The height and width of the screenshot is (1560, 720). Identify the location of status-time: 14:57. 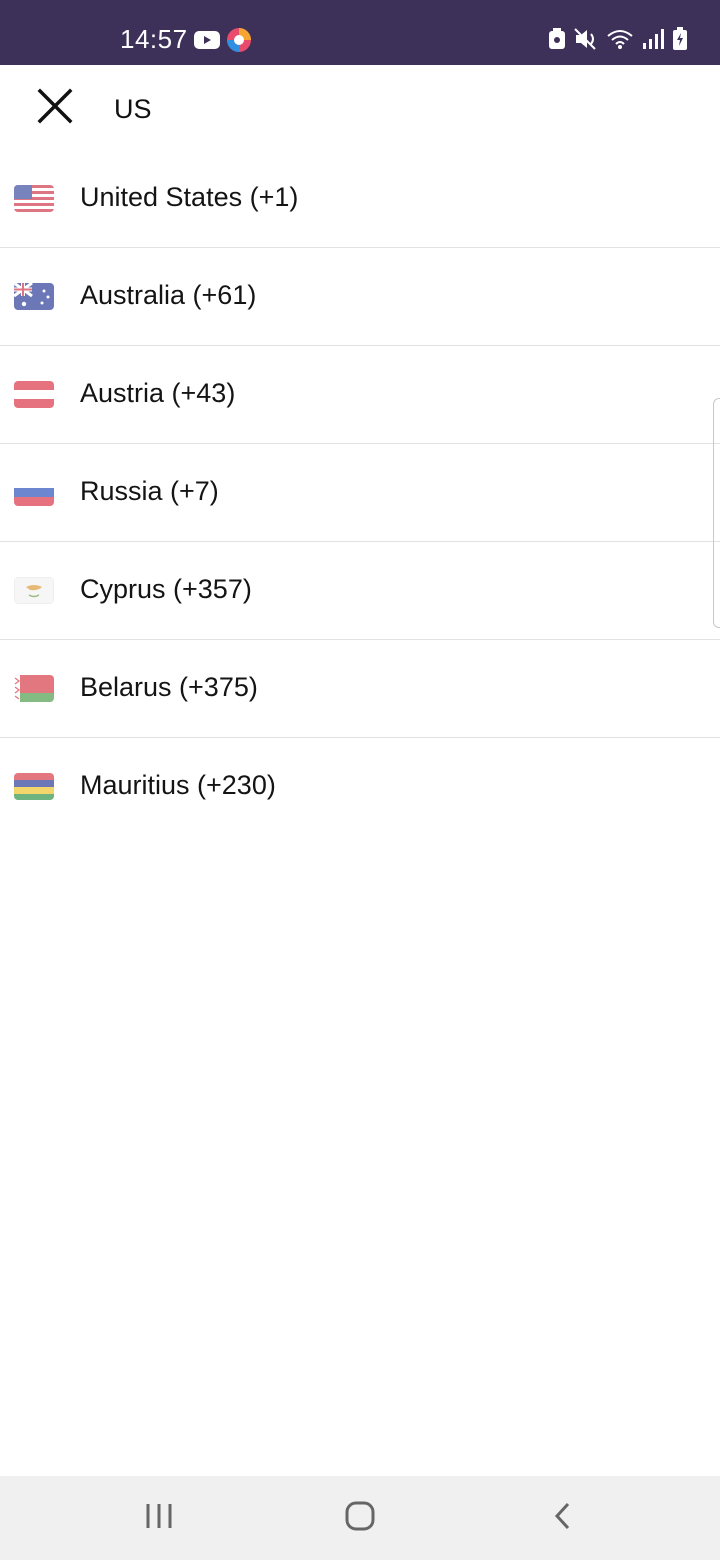
(154, 39).